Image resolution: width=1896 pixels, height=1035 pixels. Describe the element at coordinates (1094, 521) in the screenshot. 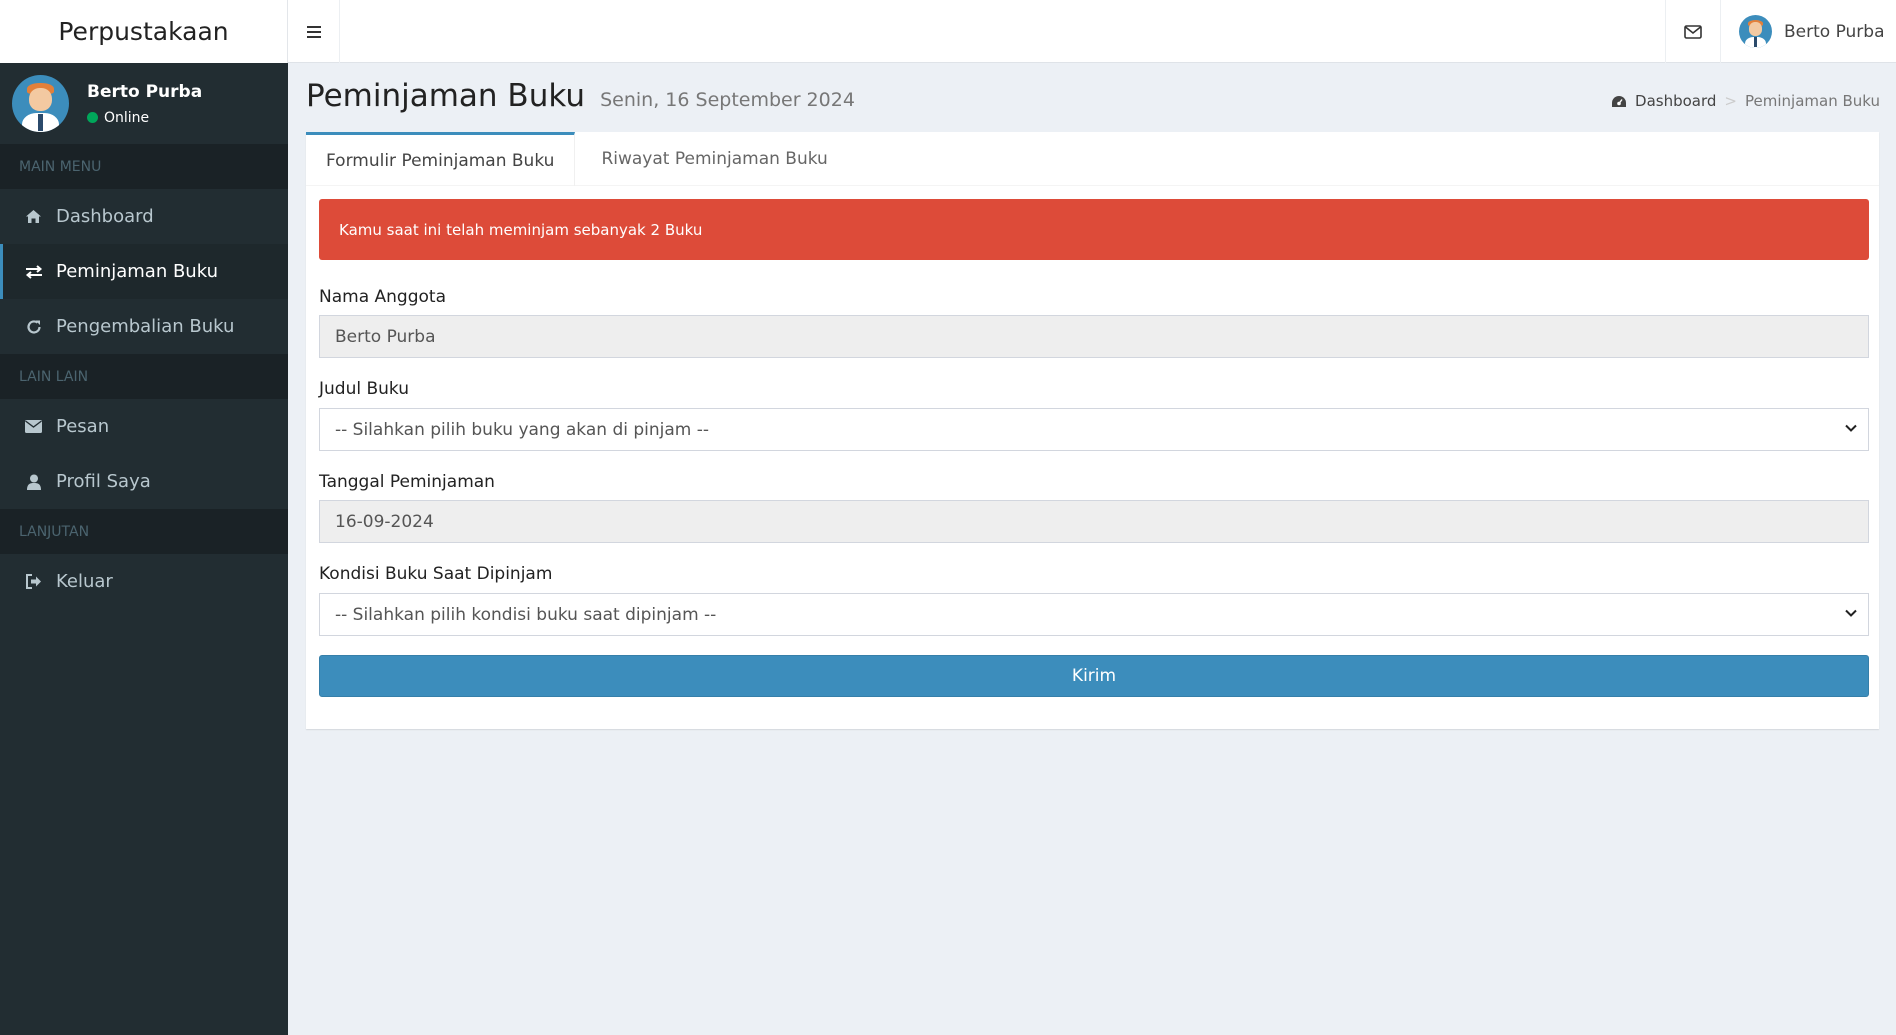

I see `tanggal-peminjaman-field: 16-09-2024` at that location.